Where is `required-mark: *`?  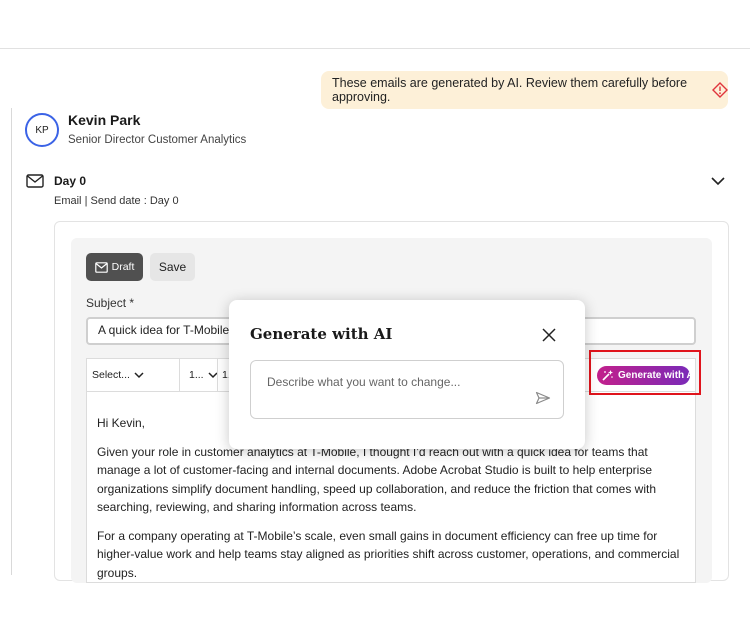
required-mark: * is located at coordinates (132, 303).